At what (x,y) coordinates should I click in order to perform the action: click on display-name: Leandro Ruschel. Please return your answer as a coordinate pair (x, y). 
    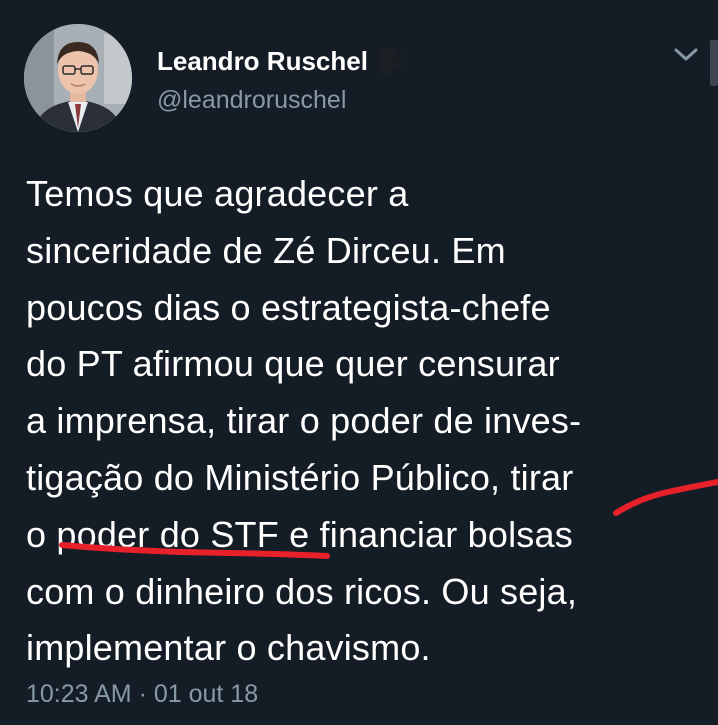
    Looking at the image, I should click on (262, 61).